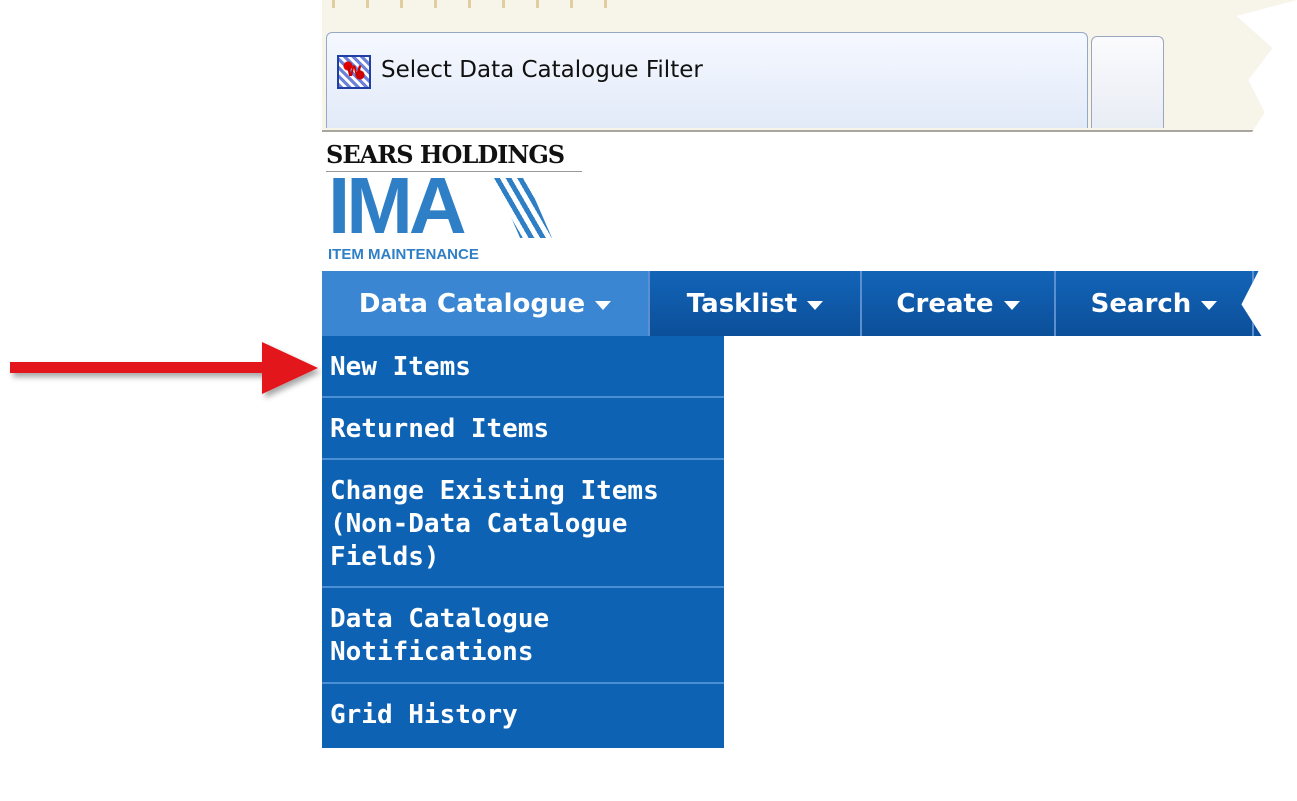  What do you see at coordinates (707, 80) in the screenshot?
I see `browser-tab-active: W Select Data Catalogue Filter` at bounding box center [707, 80].